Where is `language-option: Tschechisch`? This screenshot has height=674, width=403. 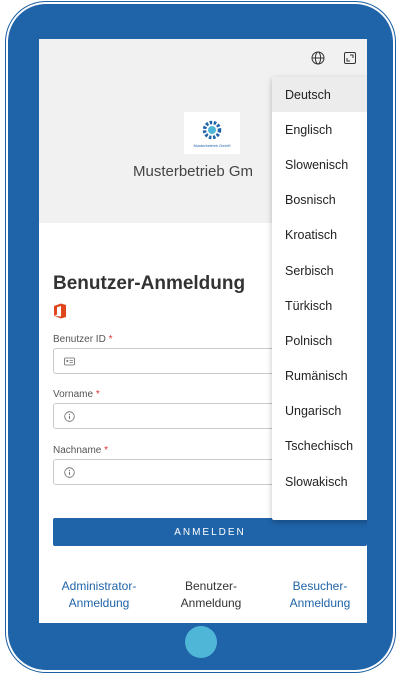 language-option: Tschechisch is located at coordinates (319, 446).